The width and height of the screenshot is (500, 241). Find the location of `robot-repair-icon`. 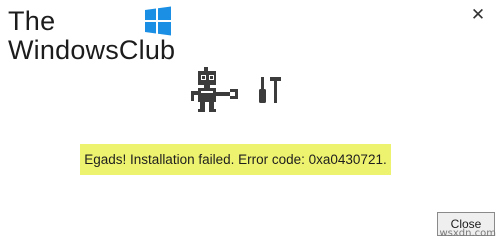

robot-repair-icon is located at coordinates (236, 89).